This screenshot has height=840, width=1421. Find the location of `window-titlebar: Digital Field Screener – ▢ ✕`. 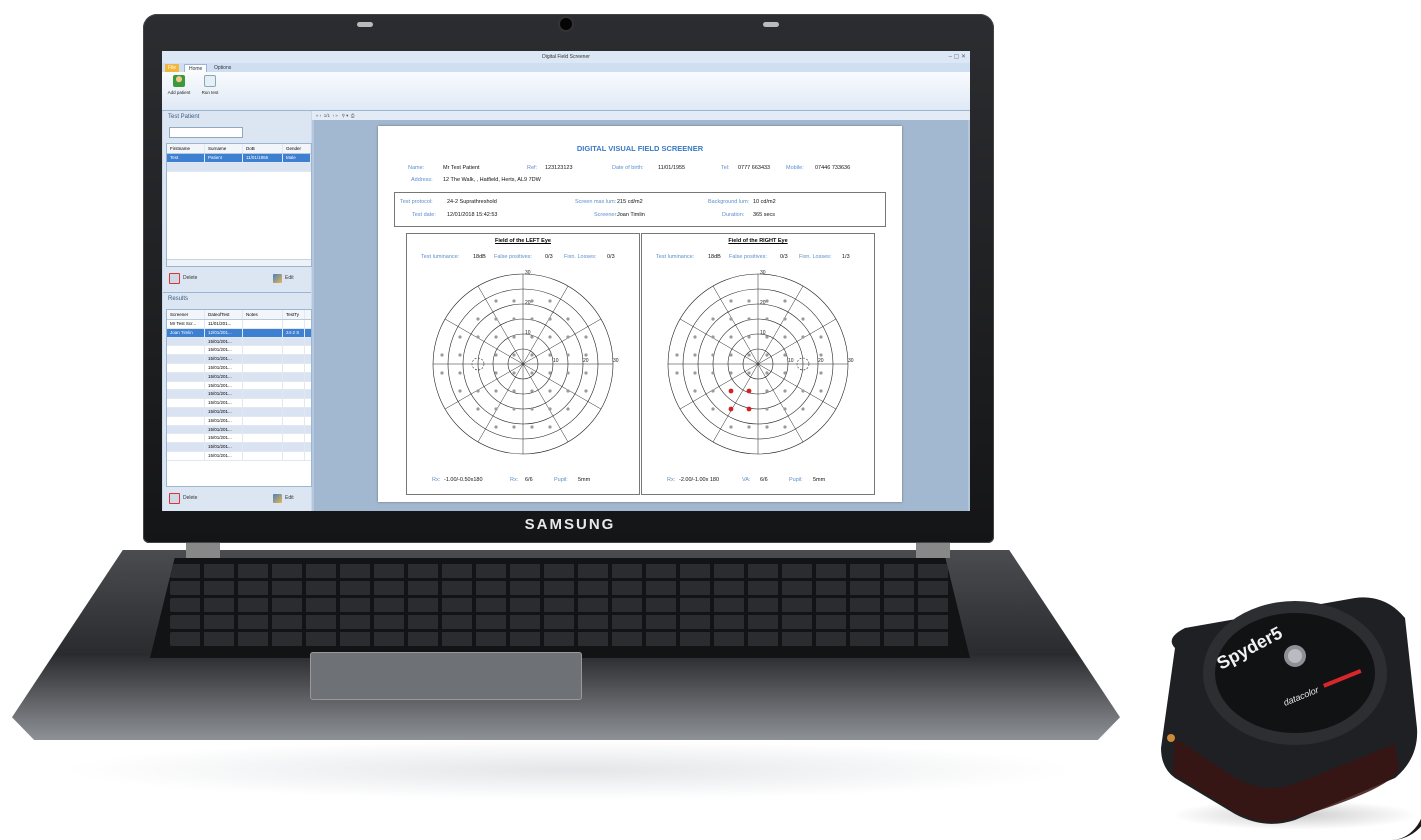

window-titlebar: Digital Field Screener – ▢ ✕ is located at coordinates (566, 57).